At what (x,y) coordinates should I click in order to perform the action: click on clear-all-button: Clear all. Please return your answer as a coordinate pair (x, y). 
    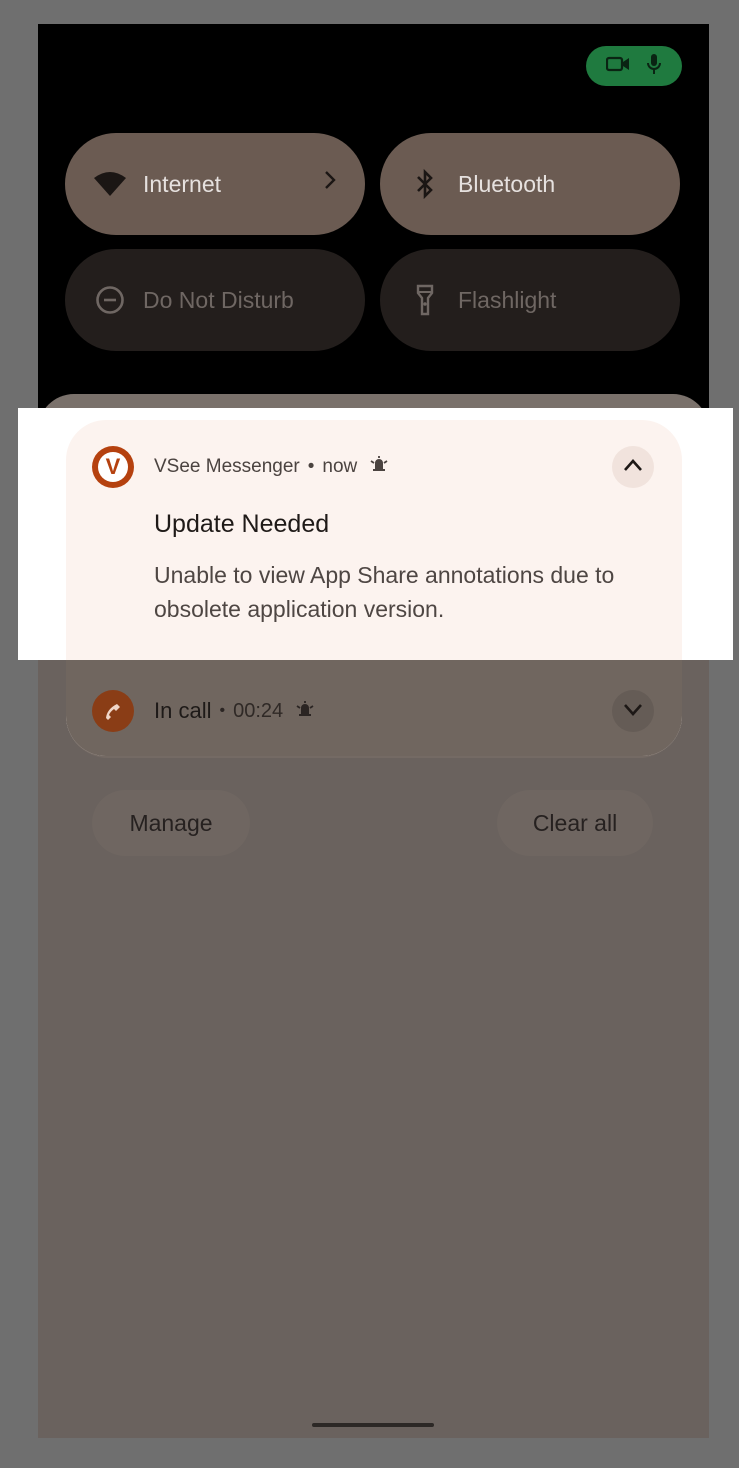
    Looking at the image, I should click on (575, 823).